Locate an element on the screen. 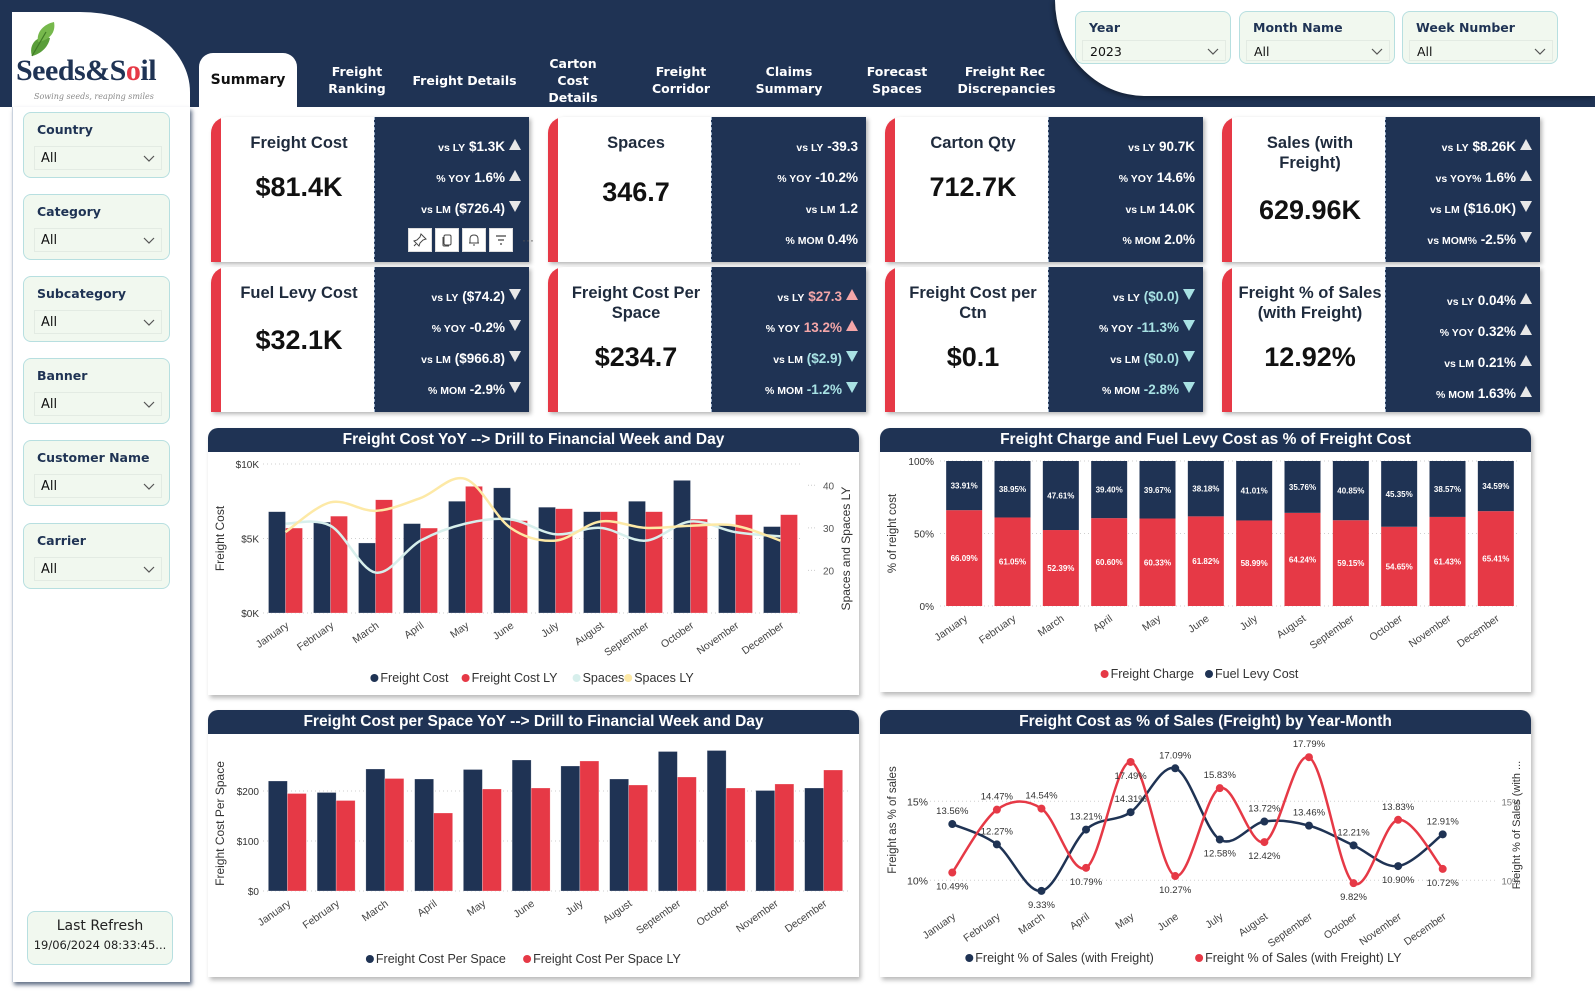 The height and width of the screenshot is (1007, 1595). customer-name-slicer: Customer Name All is located at coordinates (96, 473).